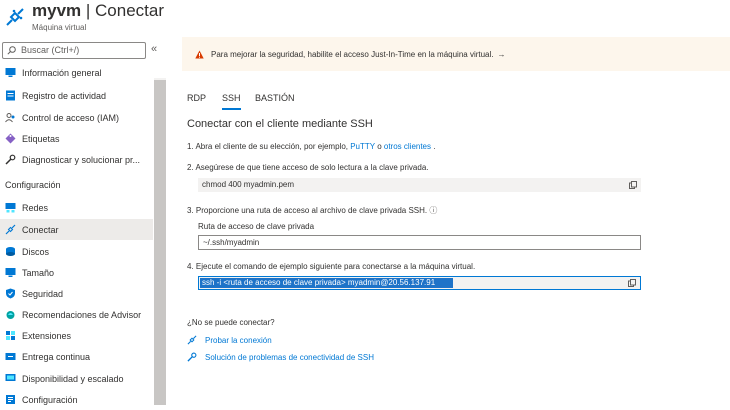  What do you see at coordinates (76, 272) in the screenshot?
I see `sidebar-item-tamano: Tamaño` at bounding box center [76, 272].